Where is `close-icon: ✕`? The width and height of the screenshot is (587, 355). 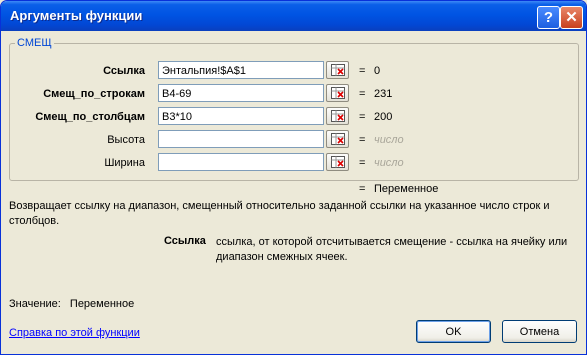 close-icon: ✕ is located at coordinates (571, 17).